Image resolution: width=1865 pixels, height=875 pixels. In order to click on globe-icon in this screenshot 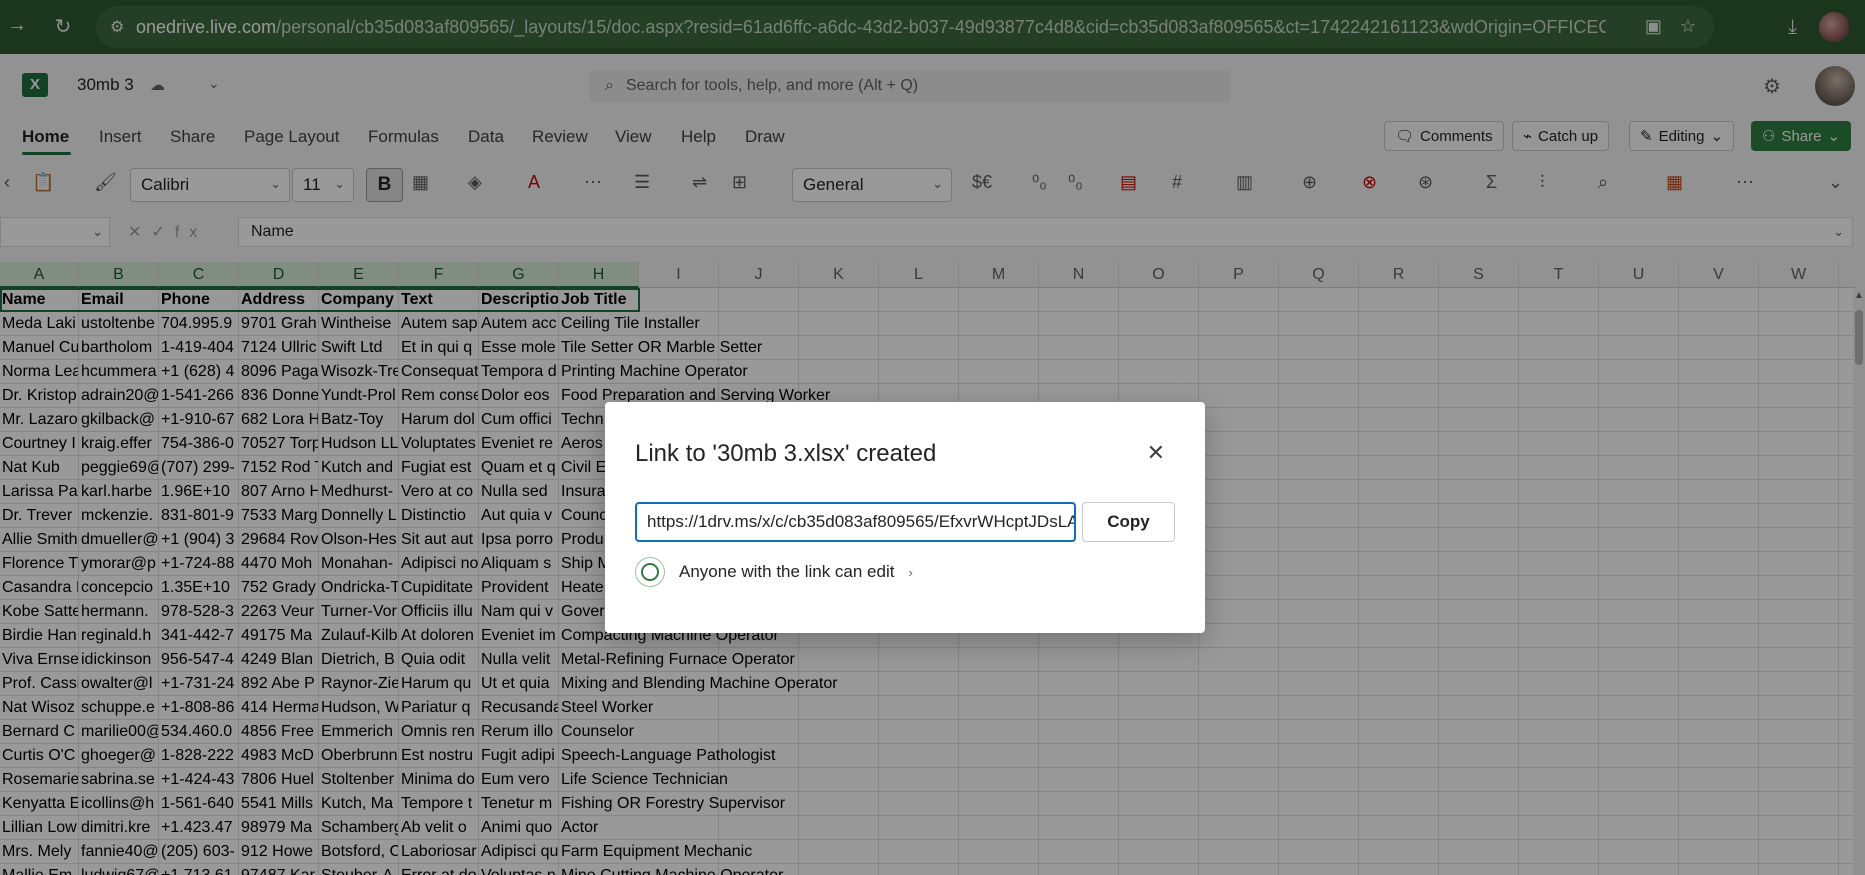, I will do `click(650, 572)`.